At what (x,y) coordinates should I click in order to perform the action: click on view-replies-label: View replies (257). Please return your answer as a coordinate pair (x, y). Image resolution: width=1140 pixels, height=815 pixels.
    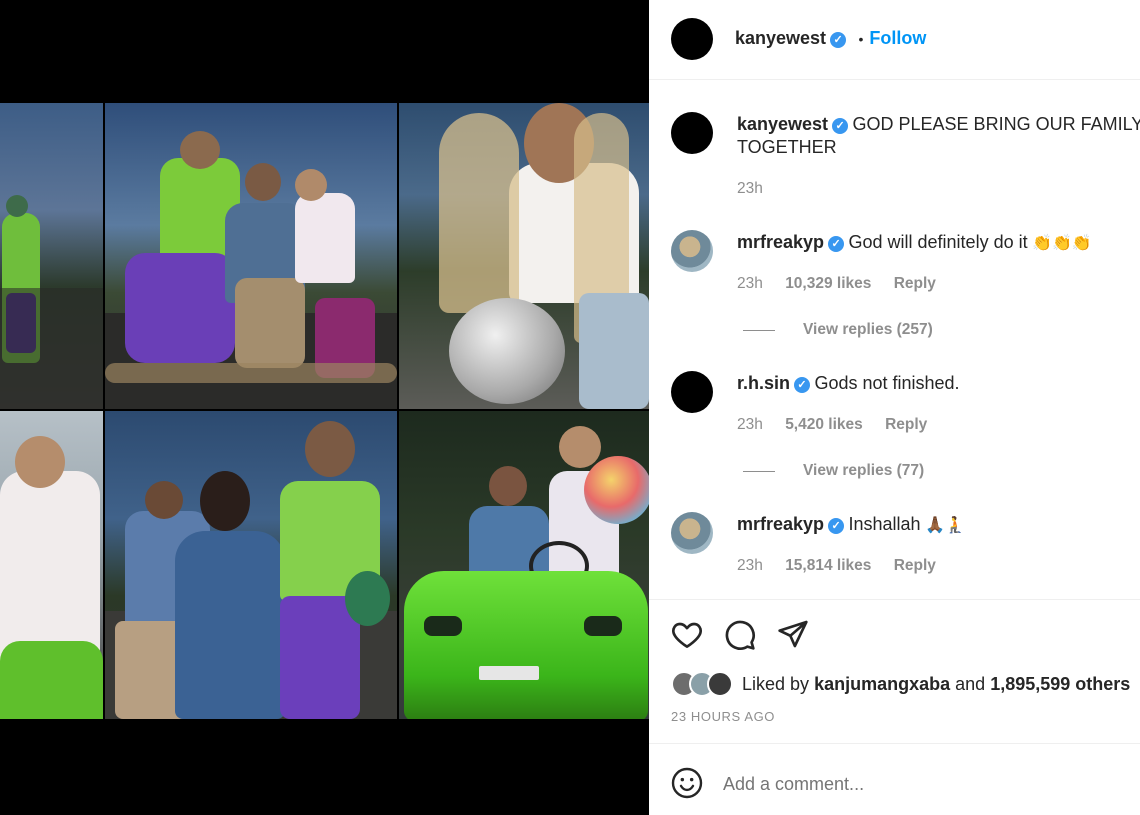
    Looking at the image, I should click on (868, 329).